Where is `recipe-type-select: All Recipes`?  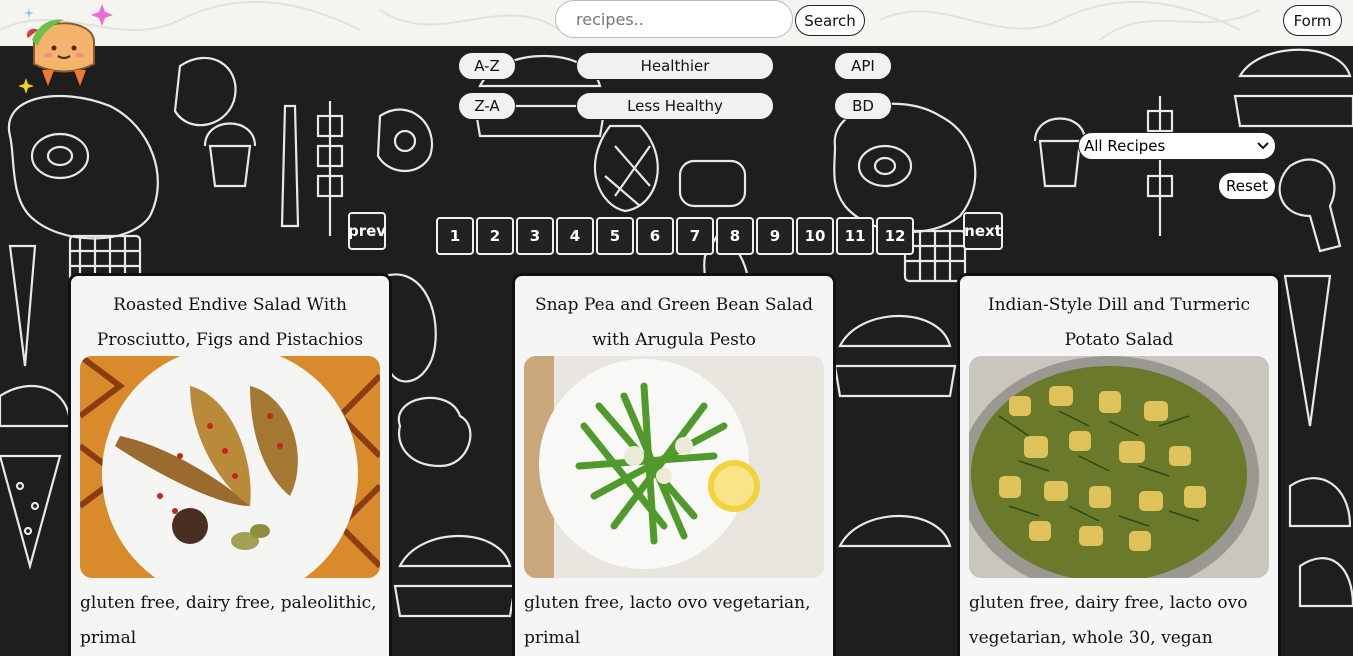
recipe-type-select: All Recipes is located at coordinates (1177, 146).